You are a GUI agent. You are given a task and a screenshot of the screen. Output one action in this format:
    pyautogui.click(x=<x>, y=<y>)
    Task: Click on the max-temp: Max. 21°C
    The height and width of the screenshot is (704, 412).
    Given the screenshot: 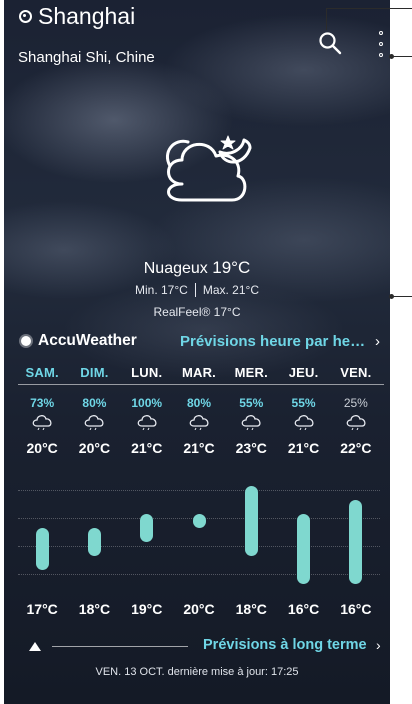 What is the action you would take?
    pyautogui.click(x=230, y=290)
    